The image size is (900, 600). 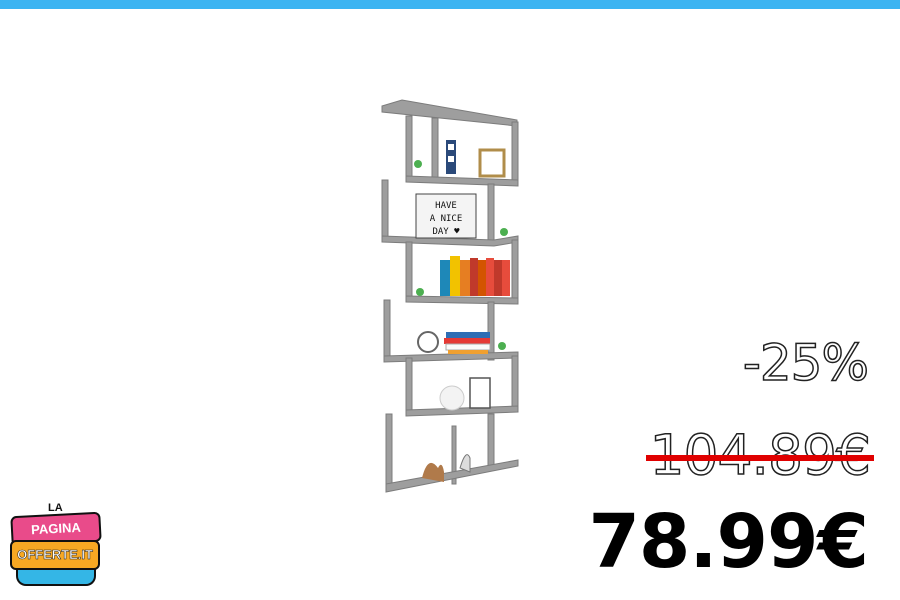 What do you see at coordinates (806, 363) in the screenshot?
I see `discount-percent: -25%` at bounding box center [806, 363].